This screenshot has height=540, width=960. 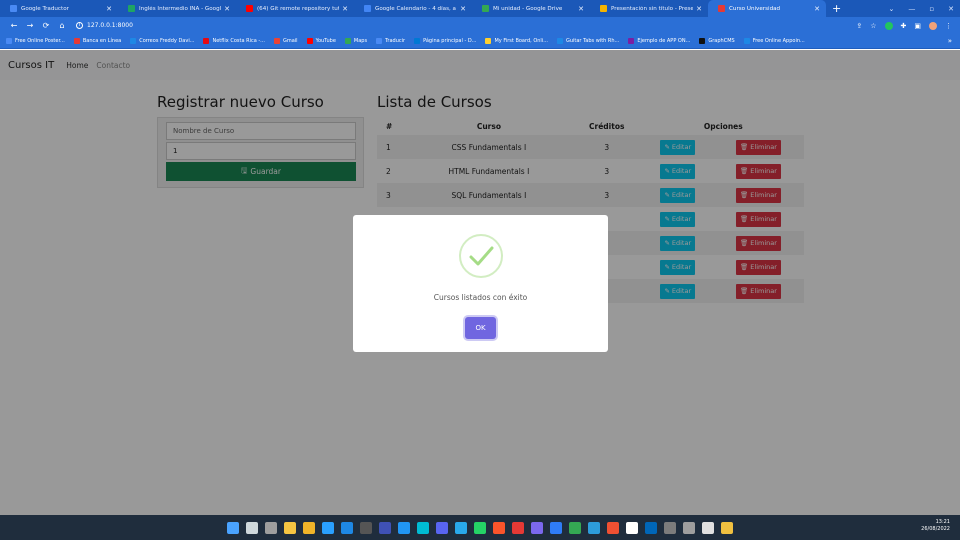 What do you see at coordinates (413, 8) in the screenshot?
I see `browser-tab: Google Calendario - 4 días, a pa ✕` at bounding box center [413, 8].